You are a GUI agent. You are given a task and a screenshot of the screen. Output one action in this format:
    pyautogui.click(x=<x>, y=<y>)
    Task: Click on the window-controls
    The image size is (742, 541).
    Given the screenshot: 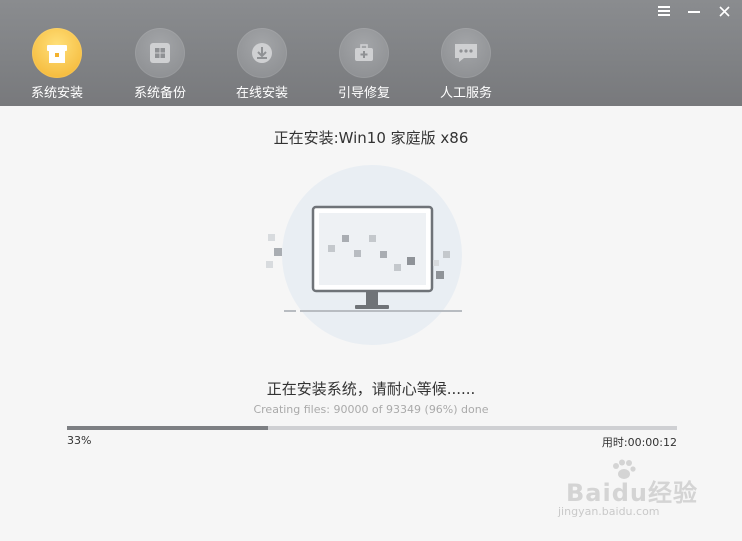 What is the action you would take?
    pyautogui.click(x=694, y=11)
    